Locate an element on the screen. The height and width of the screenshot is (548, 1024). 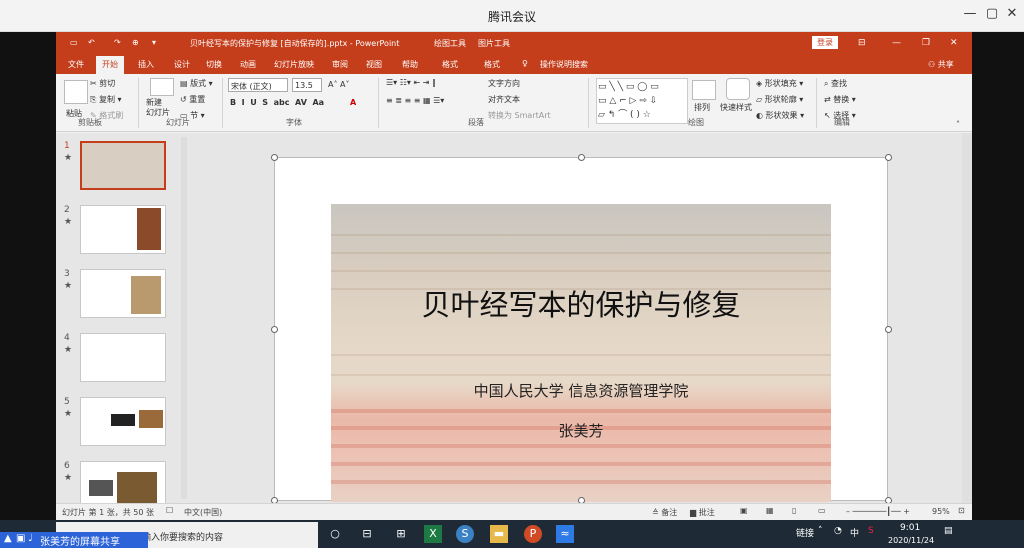
notes-button: ≙ 备注 is located at coordinates (664, 512).